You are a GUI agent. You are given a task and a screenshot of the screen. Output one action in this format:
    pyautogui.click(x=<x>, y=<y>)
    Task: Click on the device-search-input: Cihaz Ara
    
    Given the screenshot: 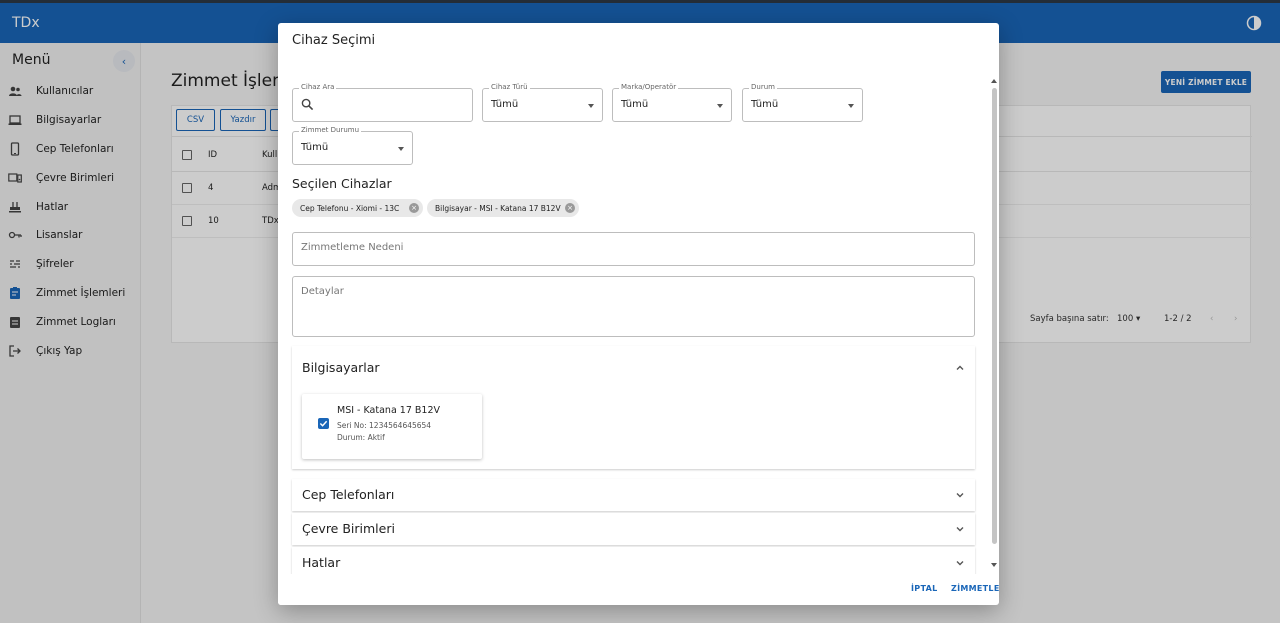 What is the action you would take?
    pyautogui.click(x=382, y=102)
    